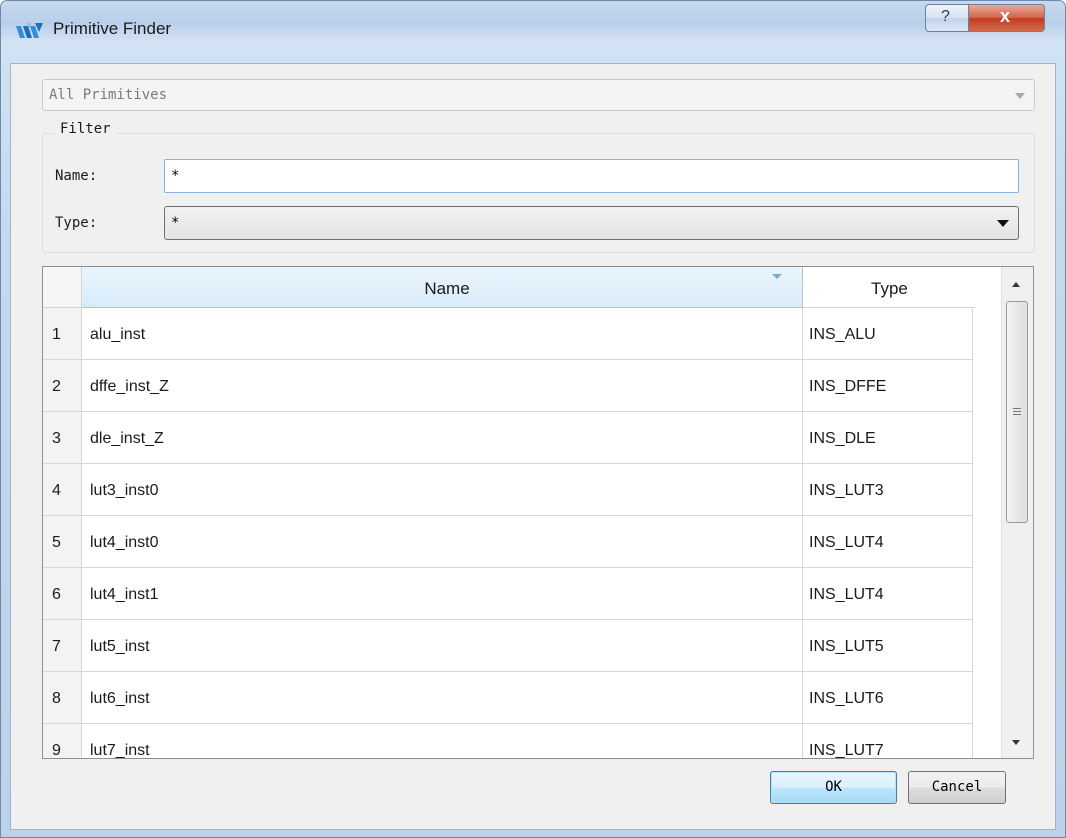 The width and height of the screenshot is (1066, 838). What do you see at coordinates (442, 490) in the screenshot?
I see `primitive-name-cell: lut3_inst0` at bounding box center [442, 490].